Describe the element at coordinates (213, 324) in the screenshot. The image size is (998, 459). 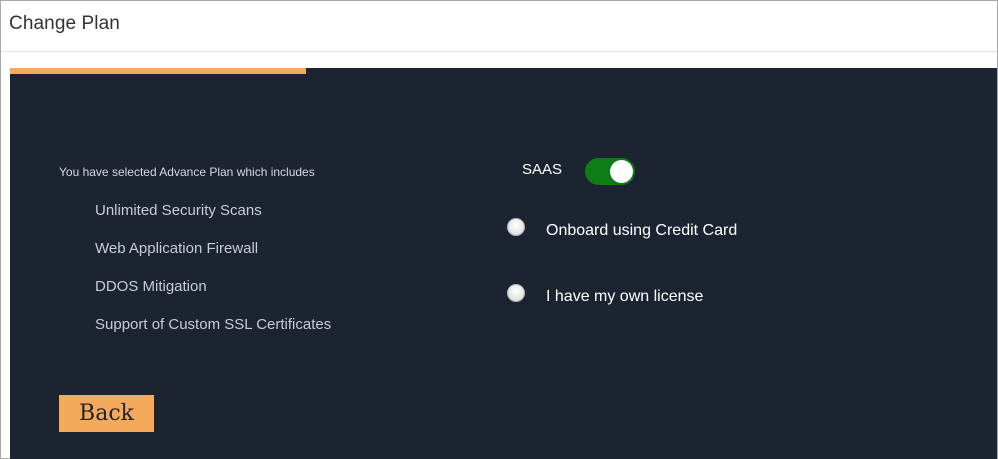
I see `feature-item: Support of Custom SSL Certificates` at that location.